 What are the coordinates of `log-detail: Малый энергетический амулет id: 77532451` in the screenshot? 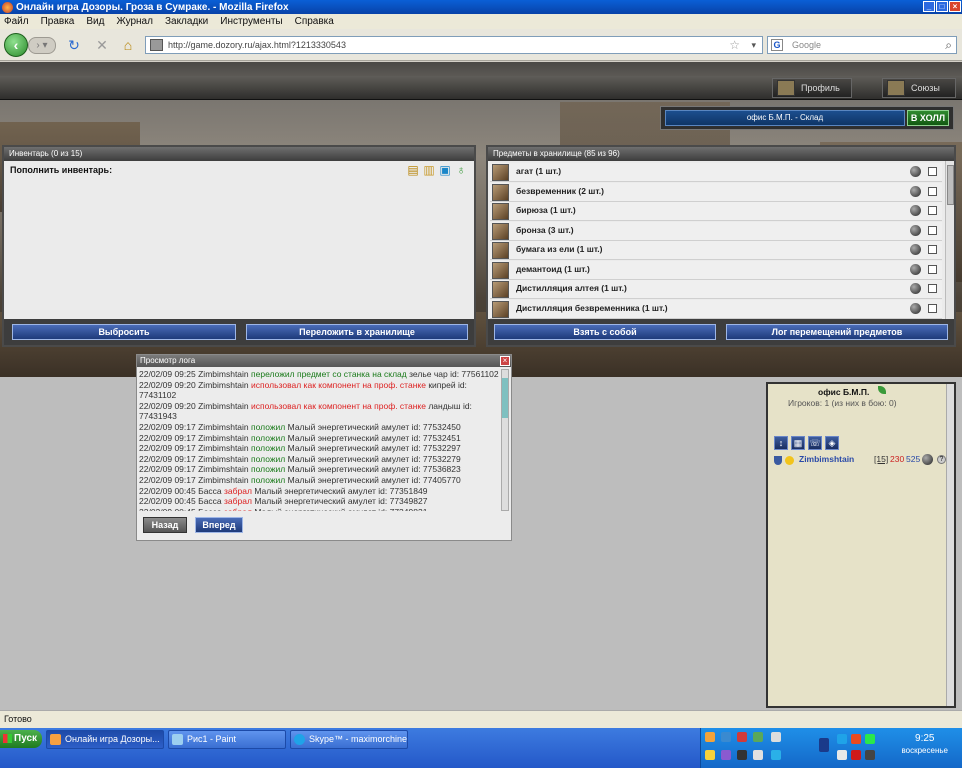 It's located at (374, 437).